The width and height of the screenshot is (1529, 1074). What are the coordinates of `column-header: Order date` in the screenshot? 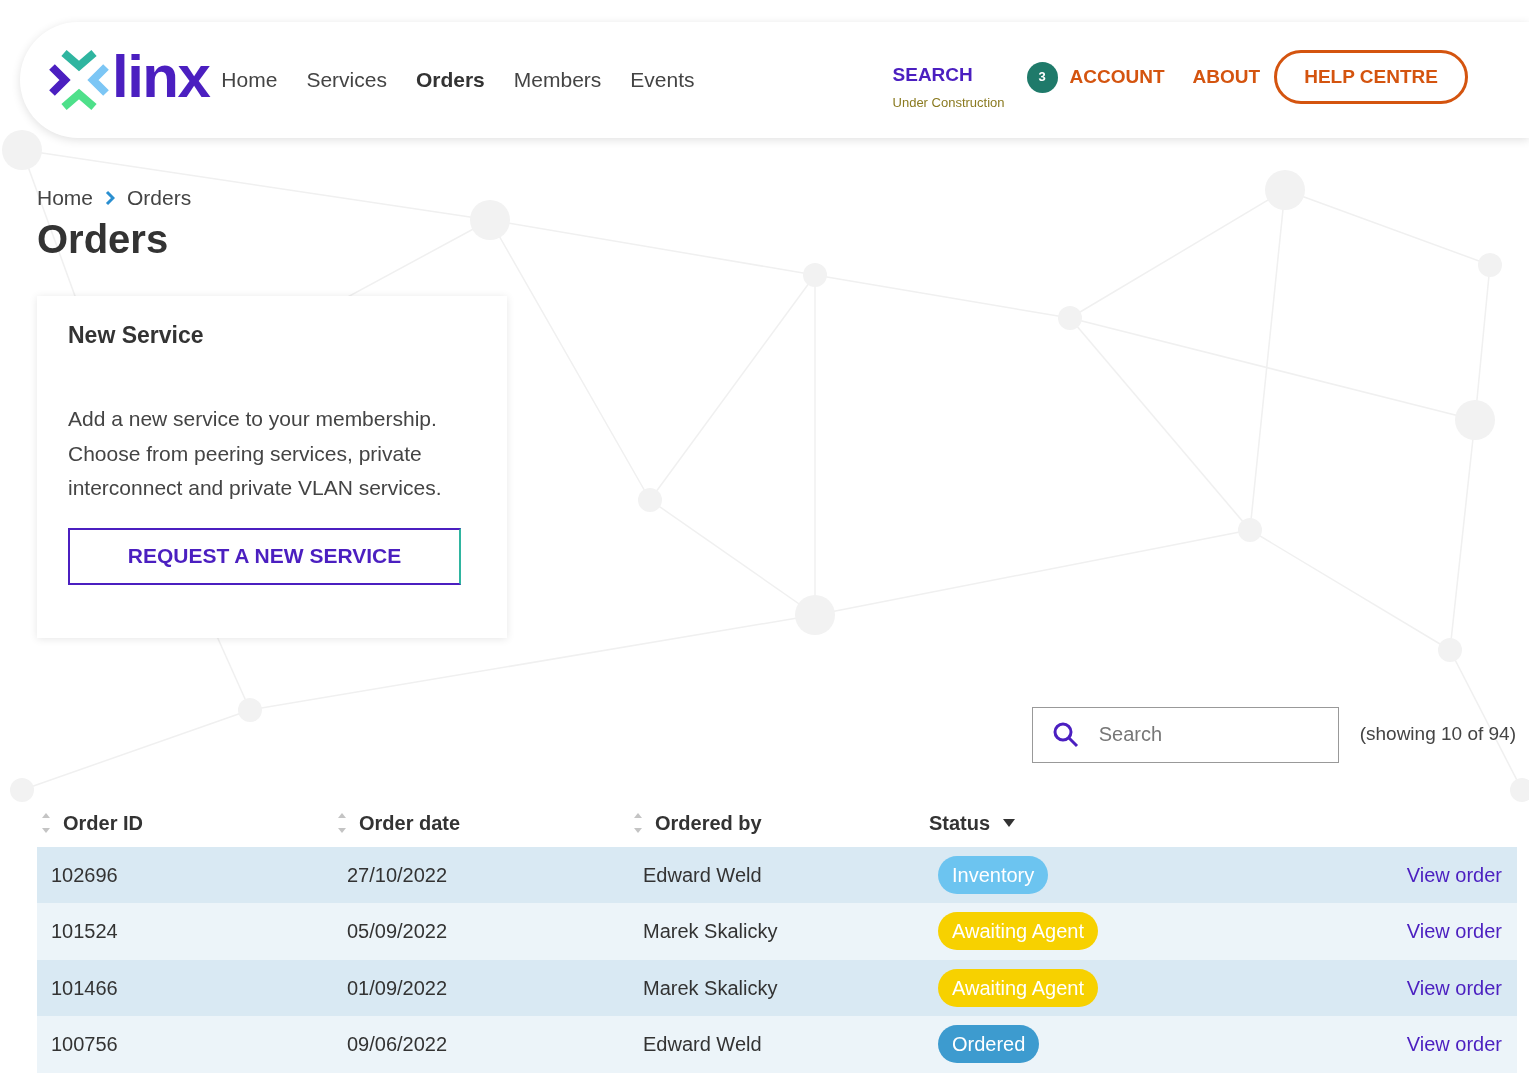 It's located at (410, 822).